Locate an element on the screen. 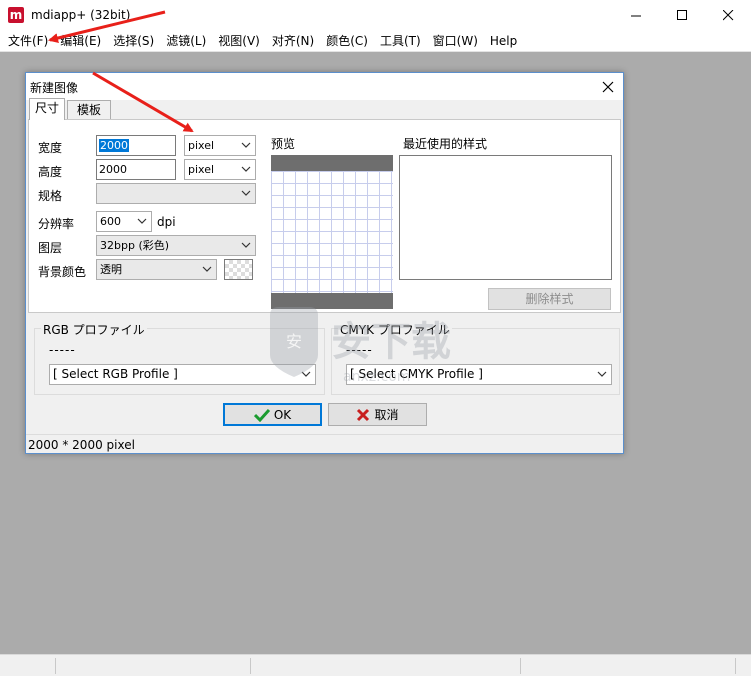 The height and width of the screenshot is (676, 751). title-bar: m mdiapp+ (32bit) is located at coordinates (375, 15).